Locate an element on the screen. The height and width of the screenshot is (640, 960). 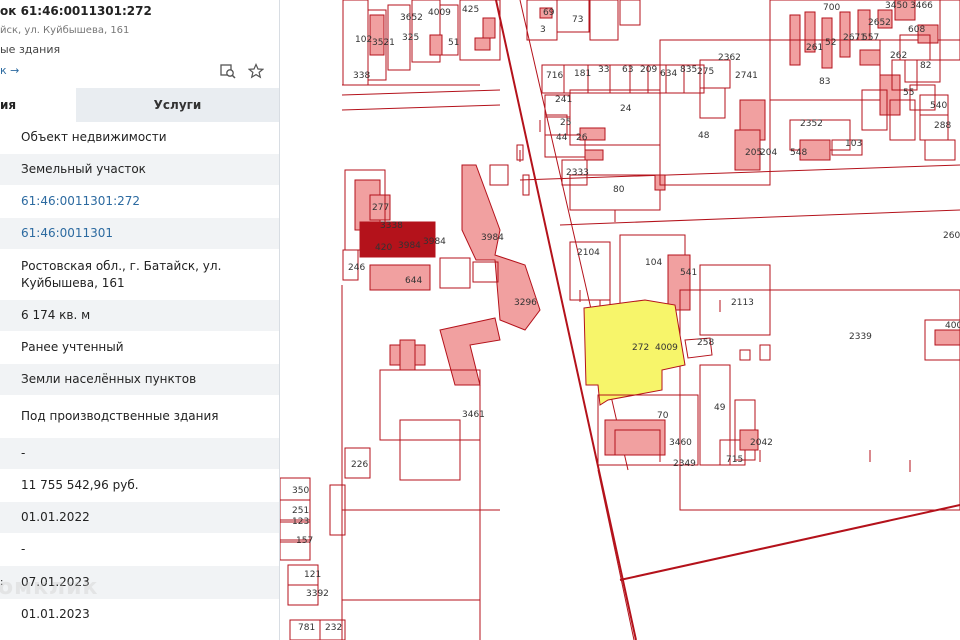
parcel-label: 715 is located at coordinates (734, 460).